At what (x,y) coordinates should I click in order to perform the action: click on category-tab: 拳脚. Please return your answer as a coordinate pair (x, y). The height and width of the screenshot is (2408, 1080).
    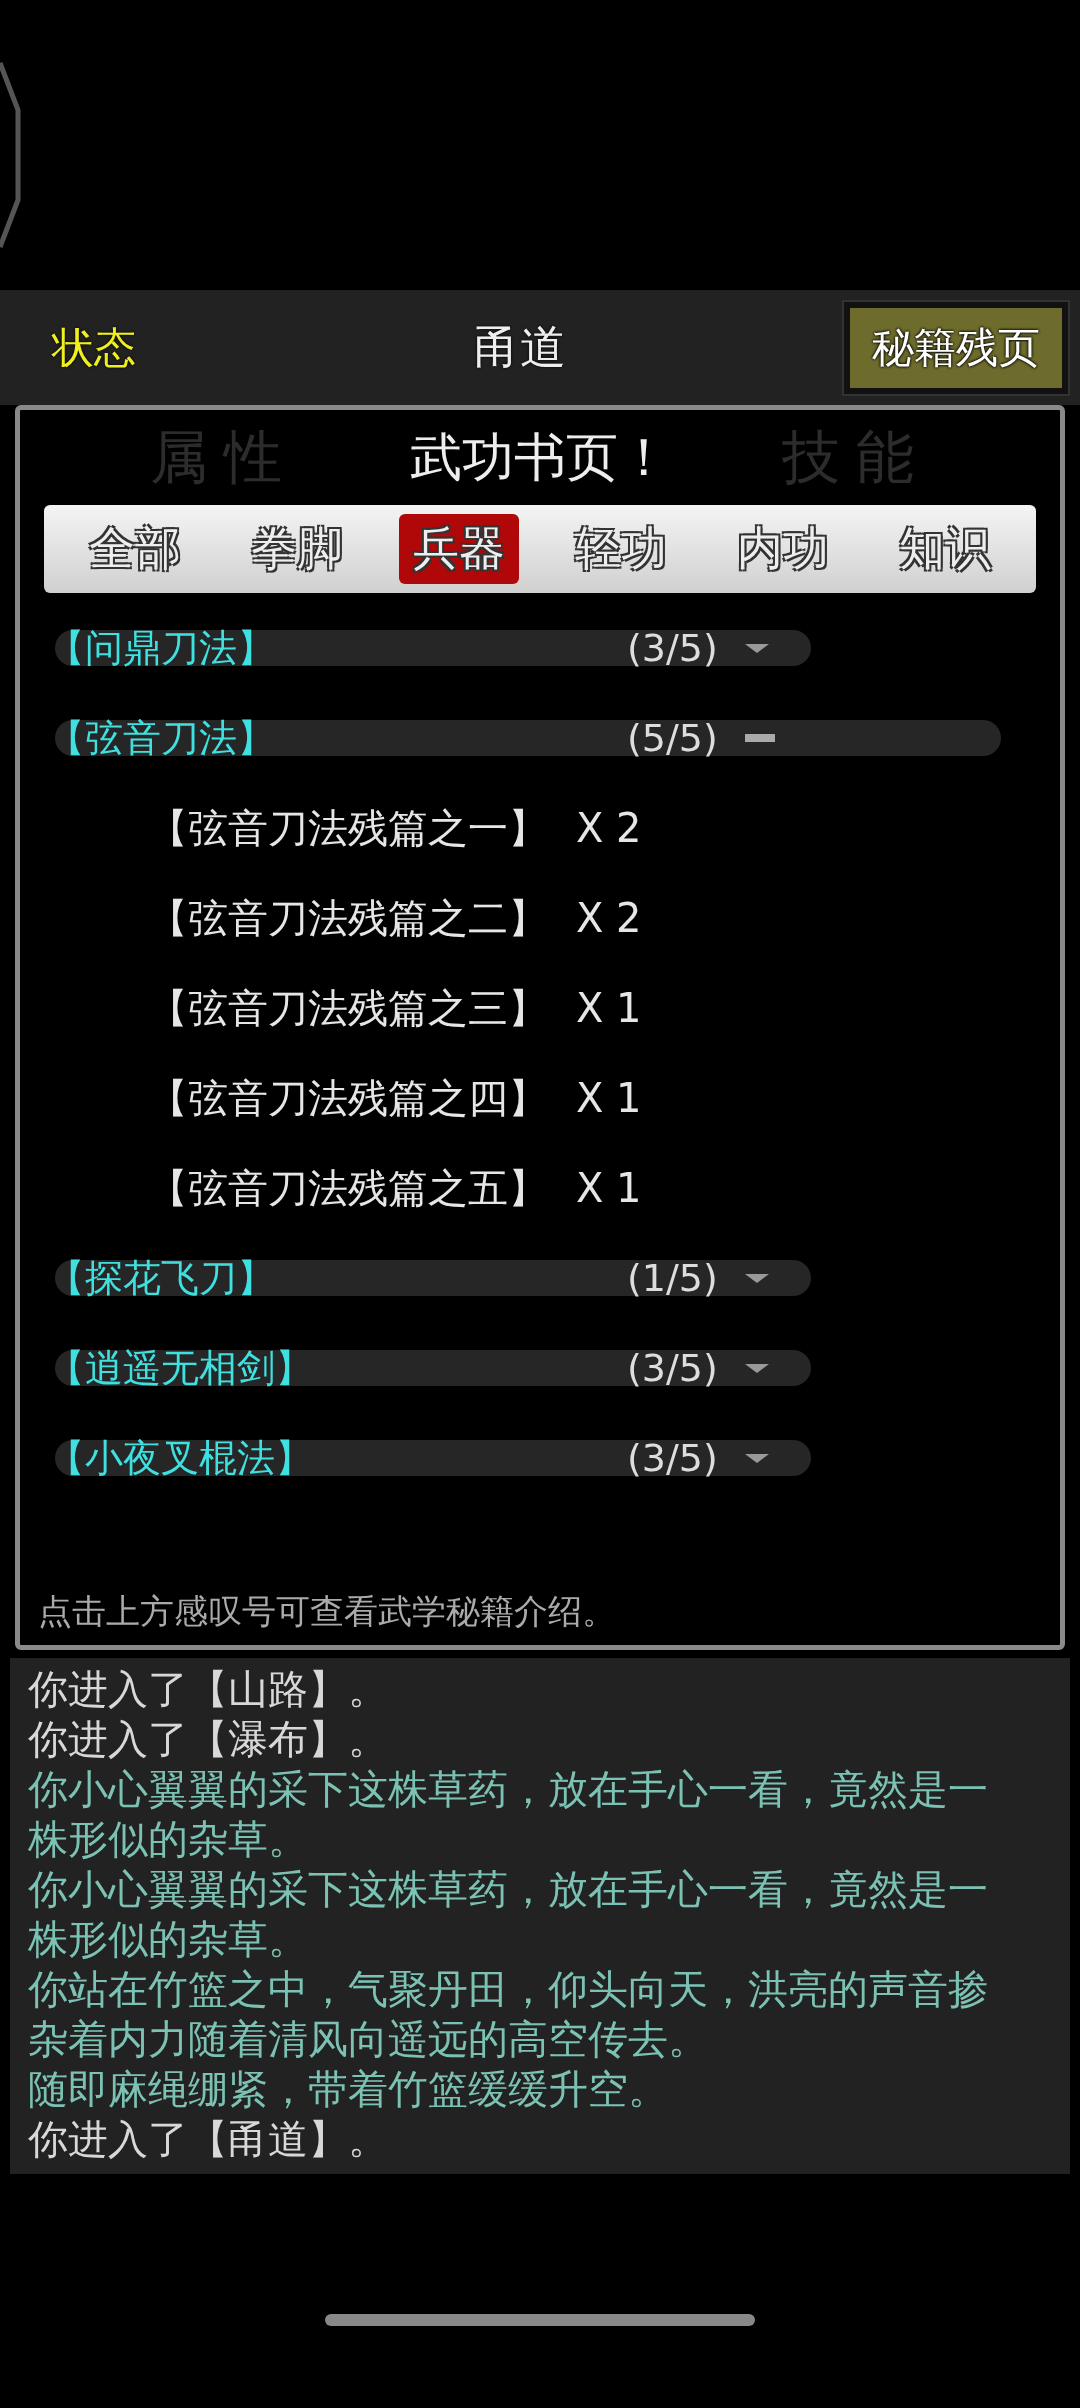
    Looking at the image, I should click on (297, 549).